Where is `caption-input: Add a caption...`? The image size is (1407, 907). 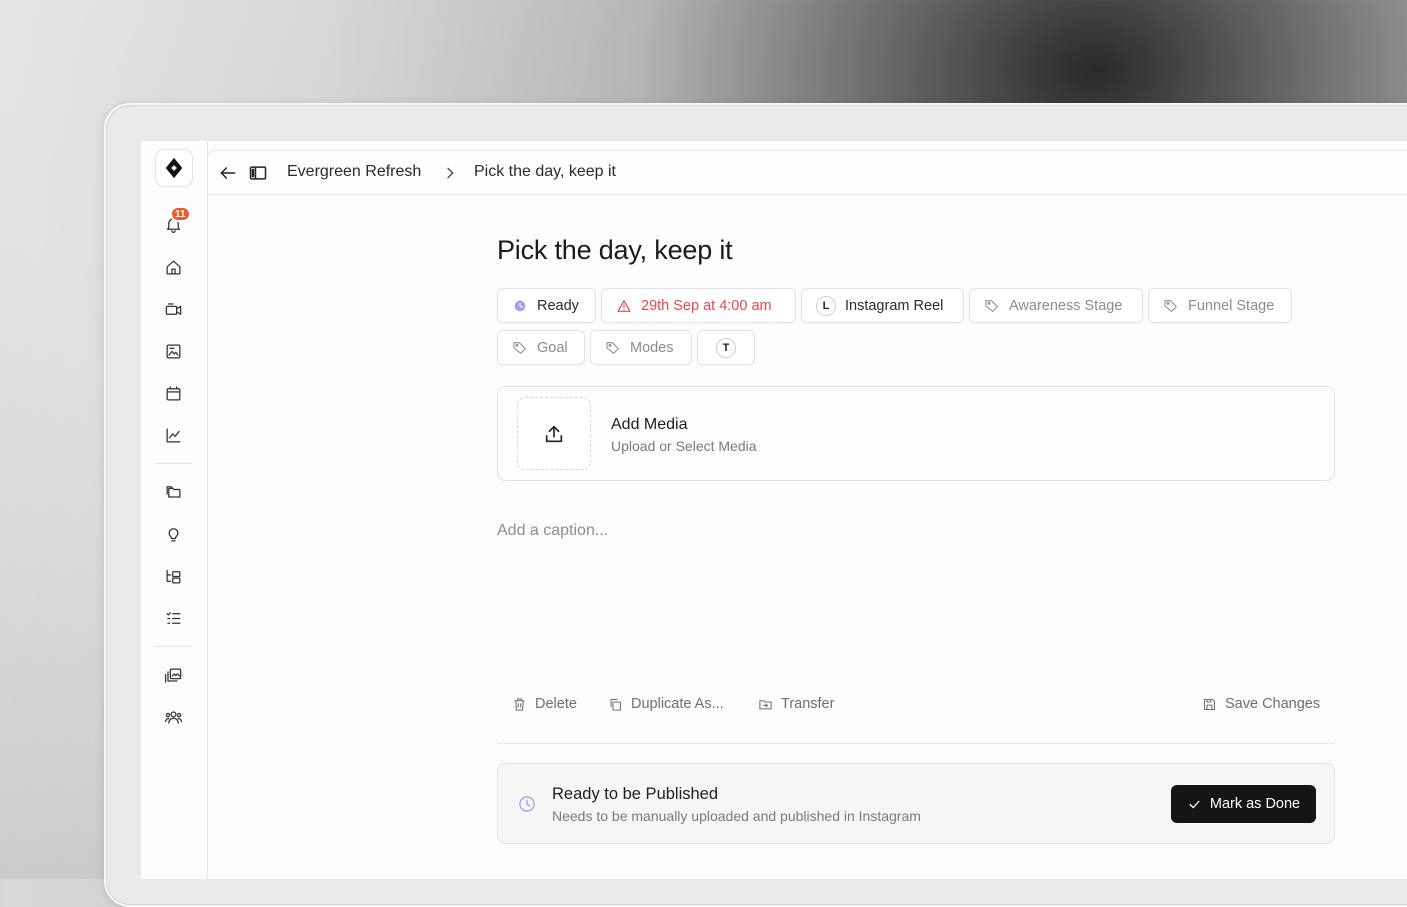 caption-input: Add a caption... is located at coordinates (552, 531).